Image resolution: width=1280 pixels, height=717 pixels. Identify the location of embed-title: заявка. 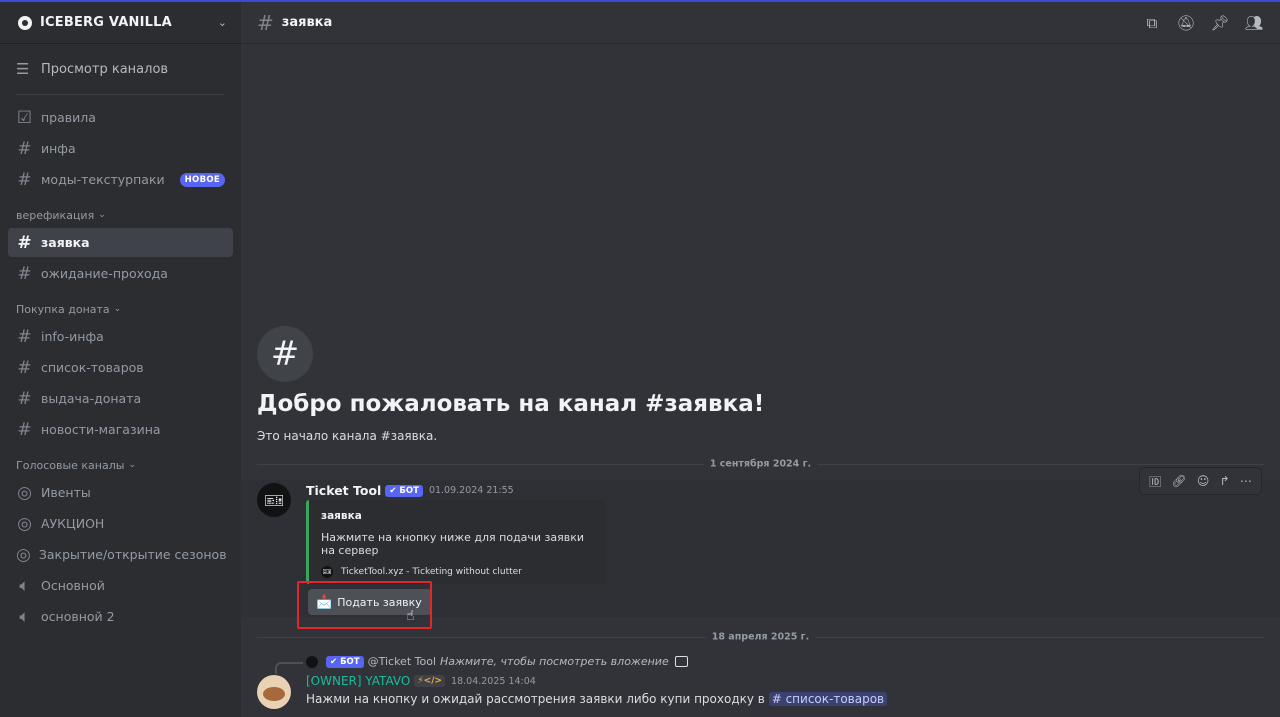
(341, 516).